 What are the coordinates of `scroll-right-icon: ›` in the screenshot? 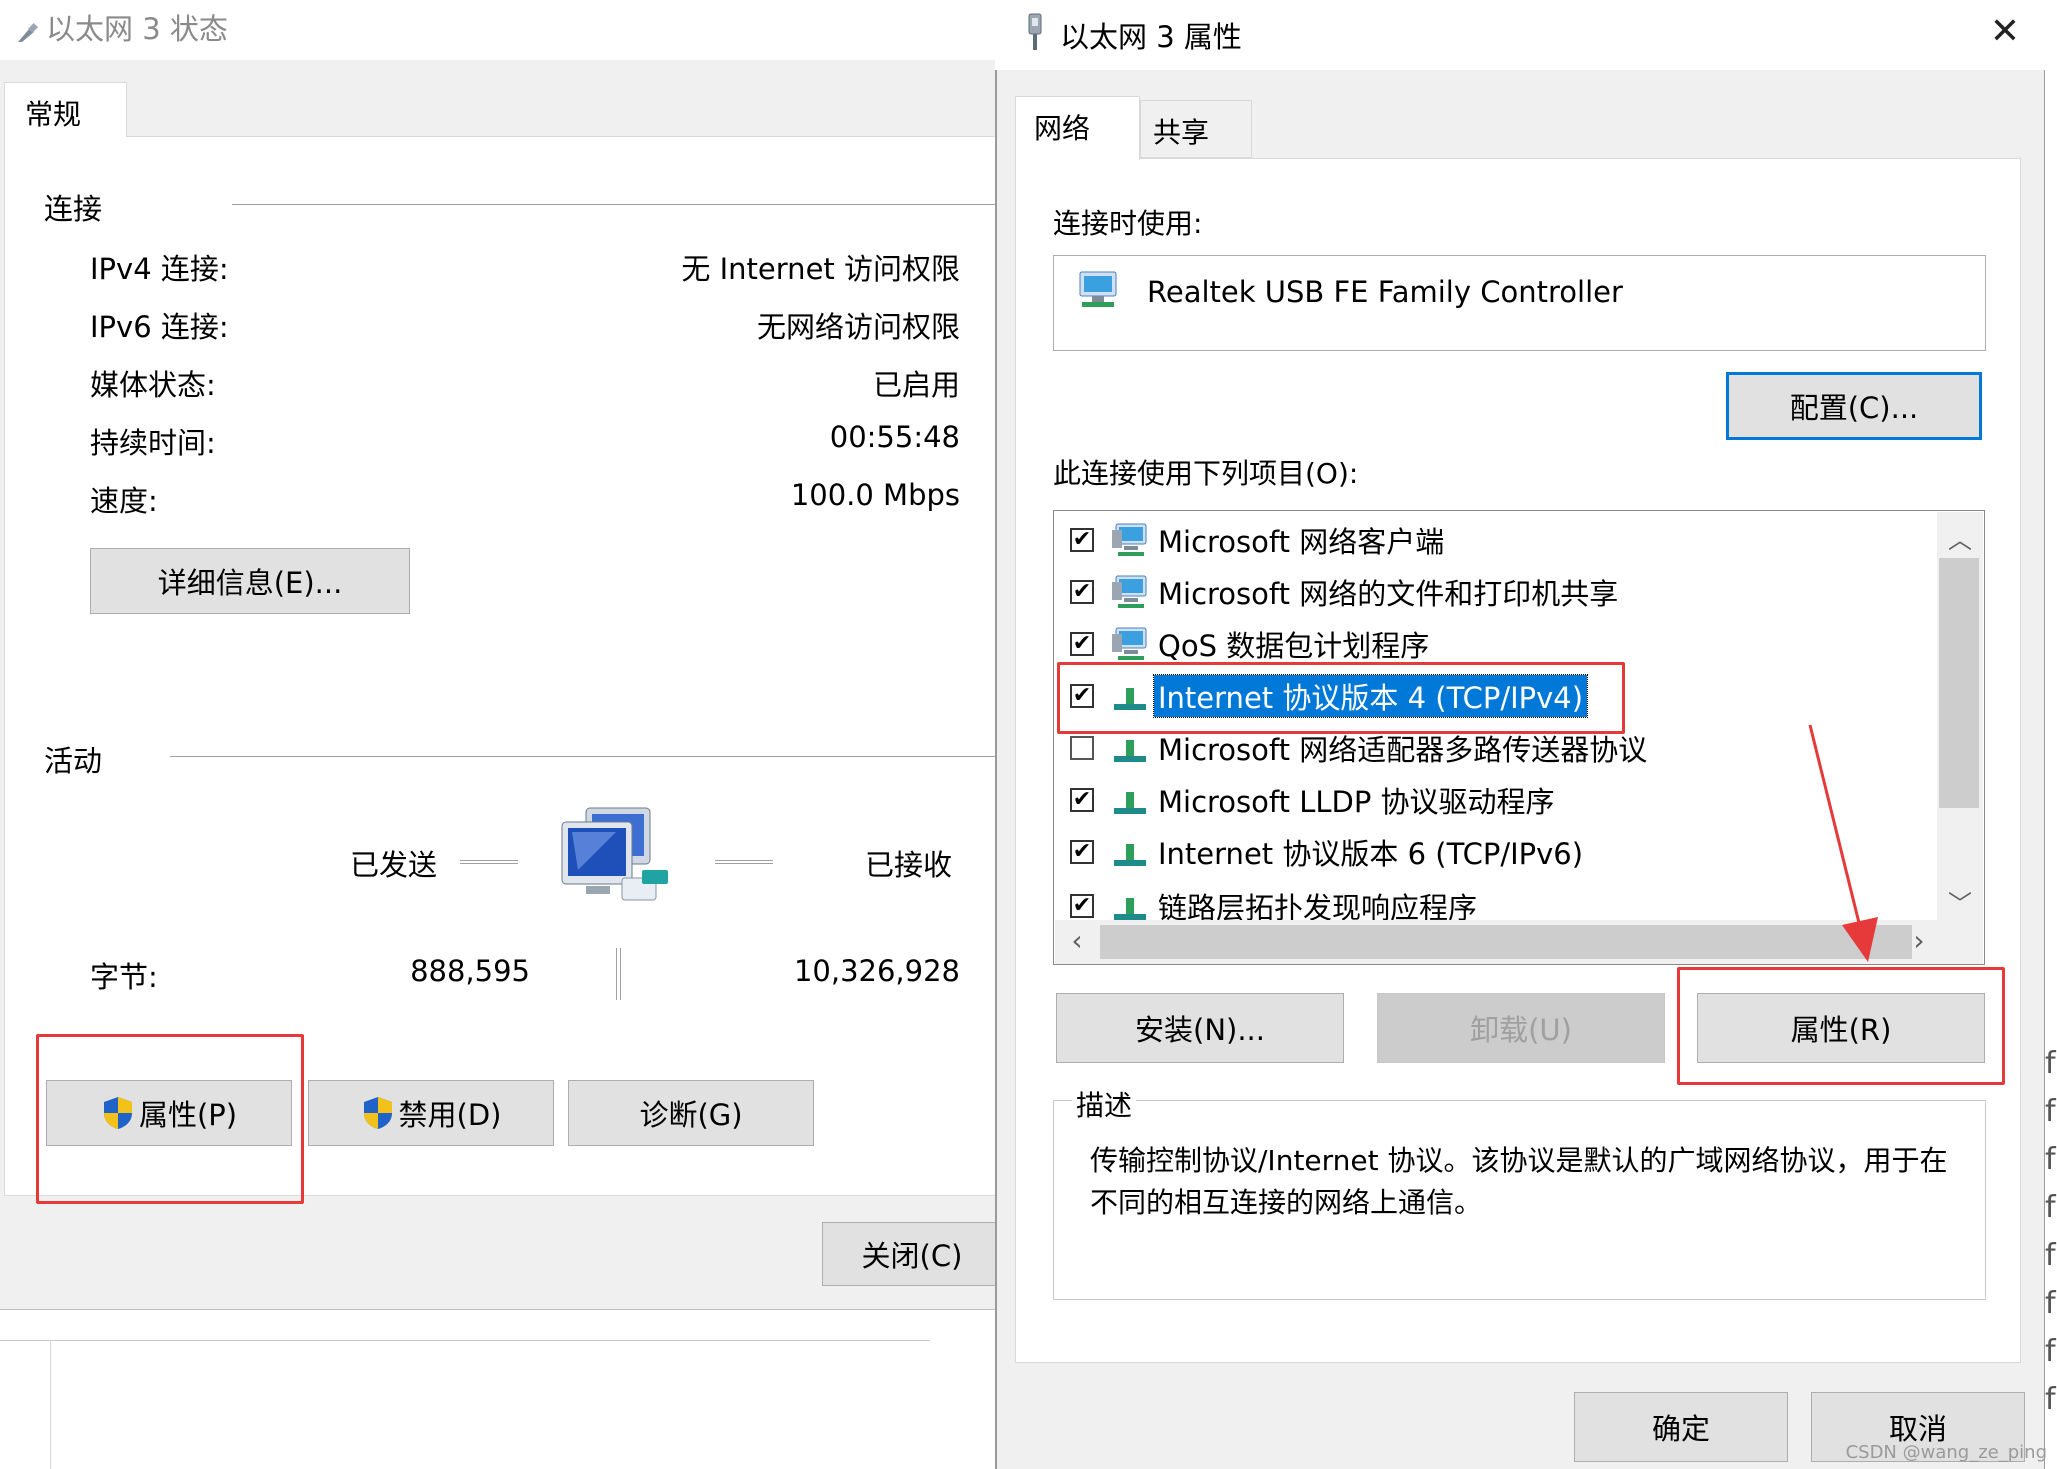 It's located at (1919, 940).